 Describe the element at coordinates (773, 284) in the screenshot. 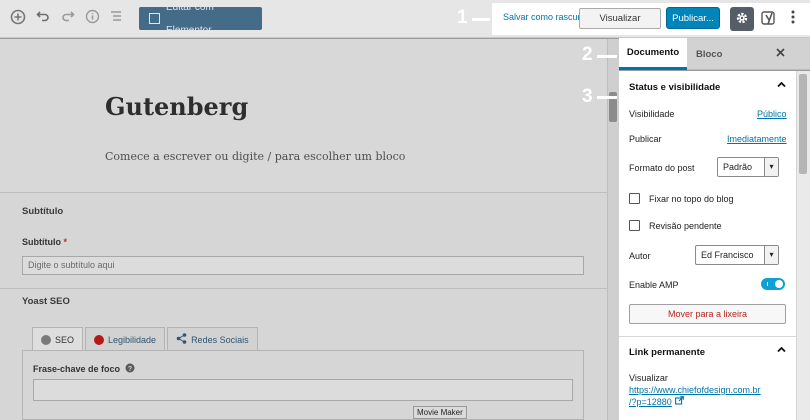

I see `amp-toggle` at that location.